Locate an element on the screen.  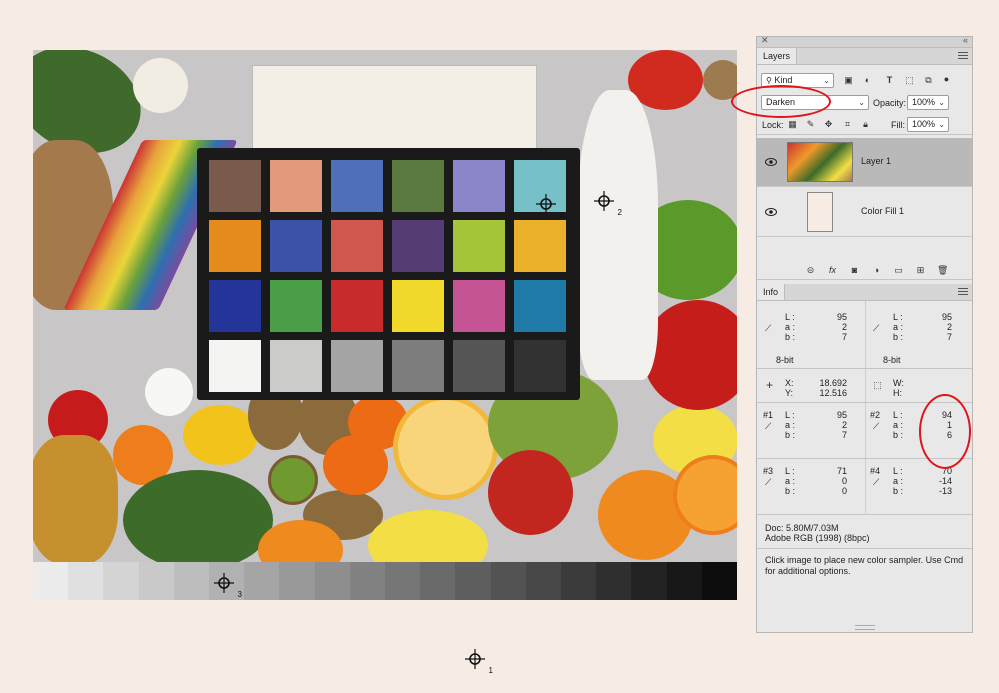
label-w: W: is located at coordinates (898, 383).